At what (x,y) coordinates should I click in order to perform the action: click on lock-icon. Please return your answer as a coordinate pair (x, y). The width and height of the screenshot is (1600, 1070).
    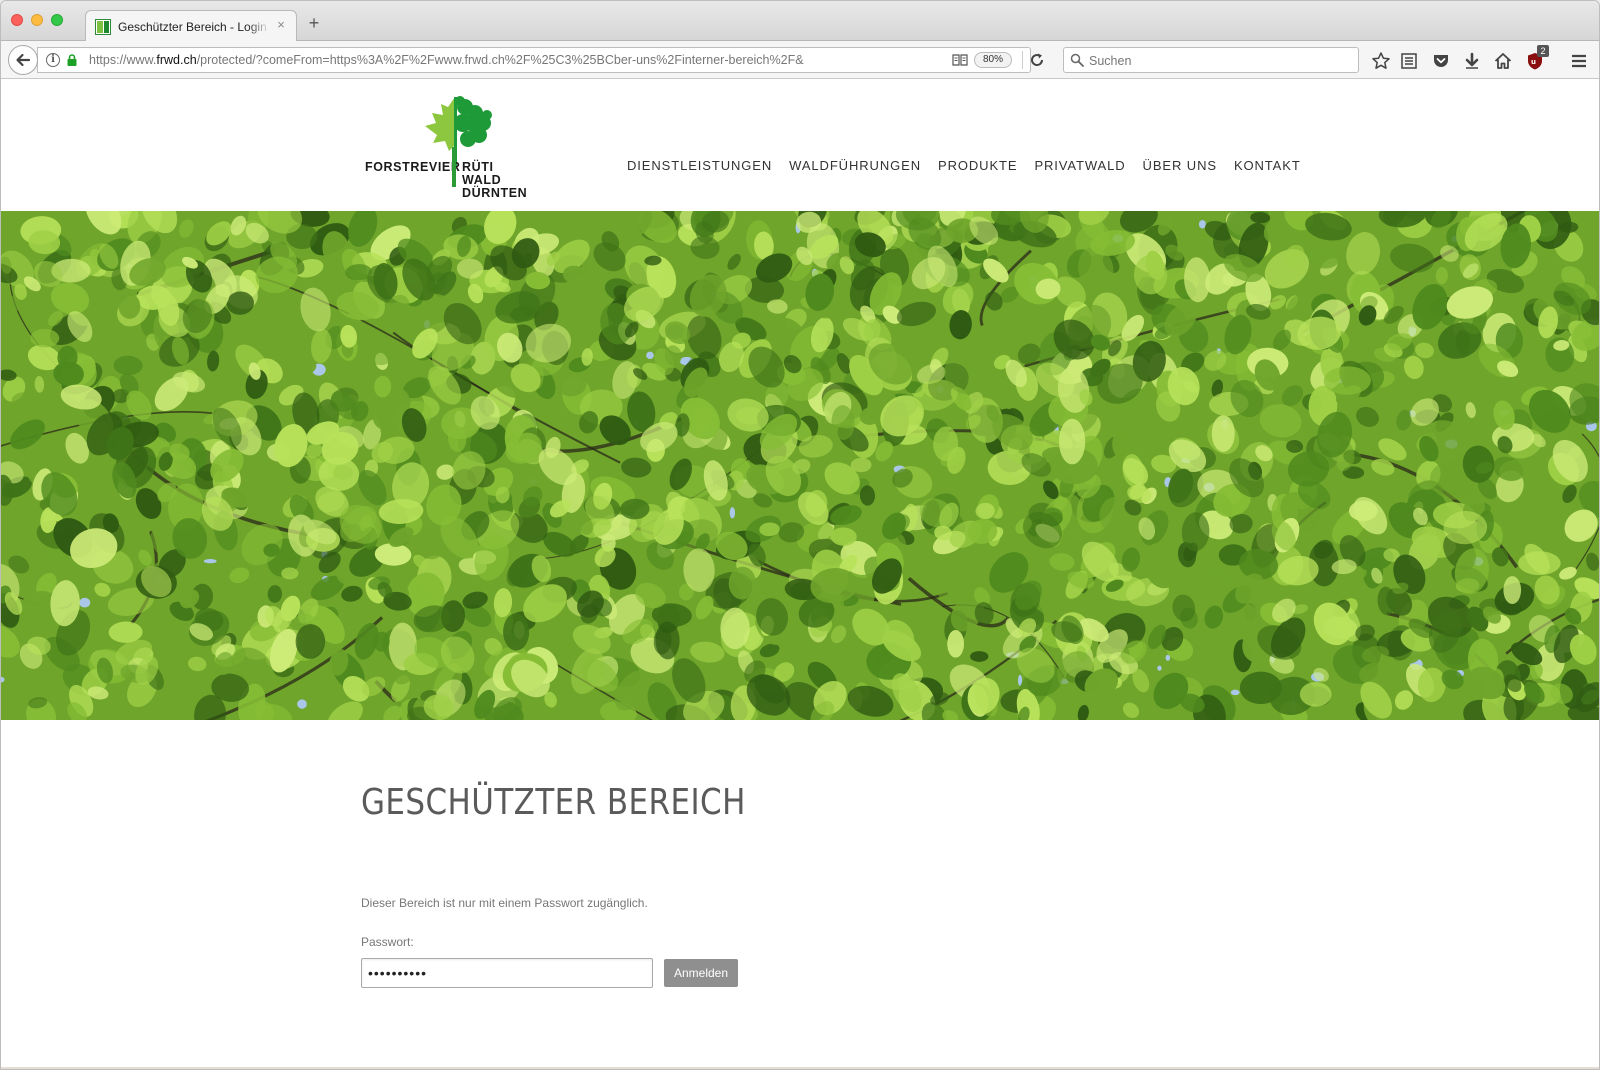
    Looking at the image, I should click on (72, 60).